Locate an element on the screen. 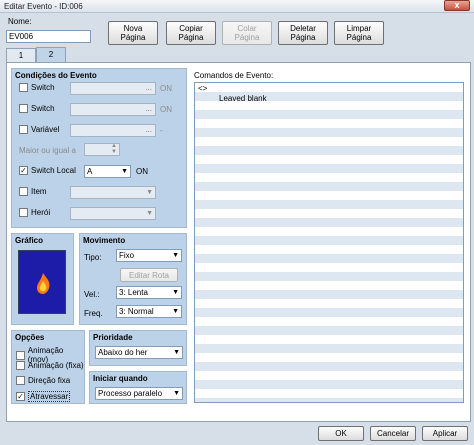 This screenshot has width=474, height=445. greater-equal-spinner: ▲ ▼ is located at coordinates (102, 149).